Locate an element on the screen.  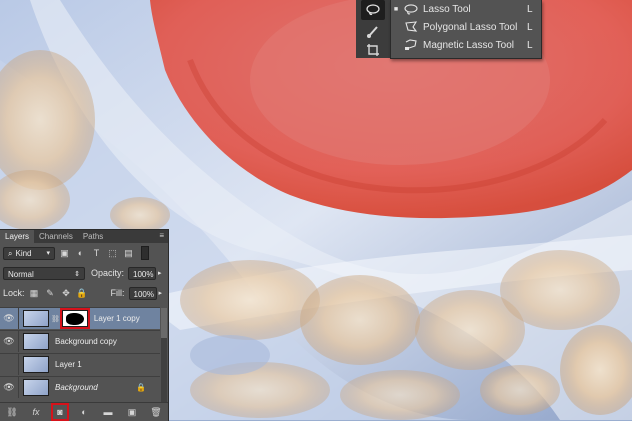
tab-channels: Channels is located at coordinates (56, 236).